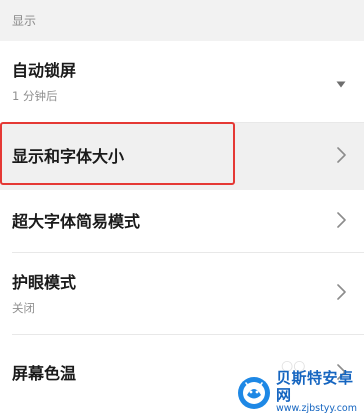  Describe the element at coordinates (182, 20) in the screenshot. I see `section-header-display: 显示` at that location.